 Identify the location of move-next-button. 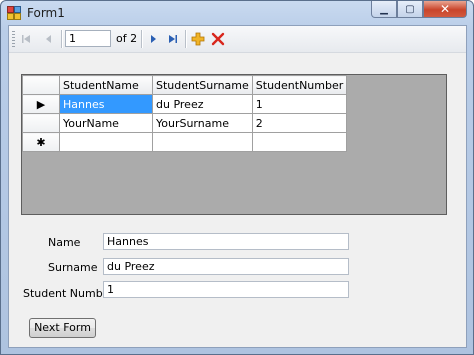
(153, 39).